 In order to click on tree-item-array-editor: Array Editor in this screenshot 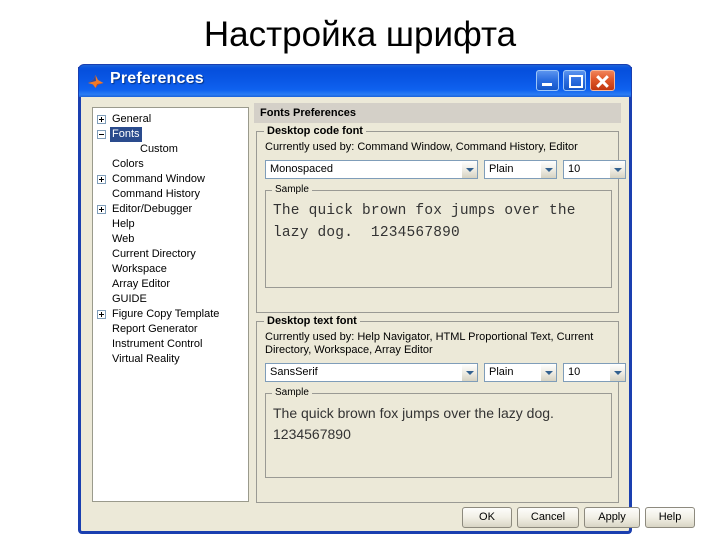, I will do `click(170, 284)`.